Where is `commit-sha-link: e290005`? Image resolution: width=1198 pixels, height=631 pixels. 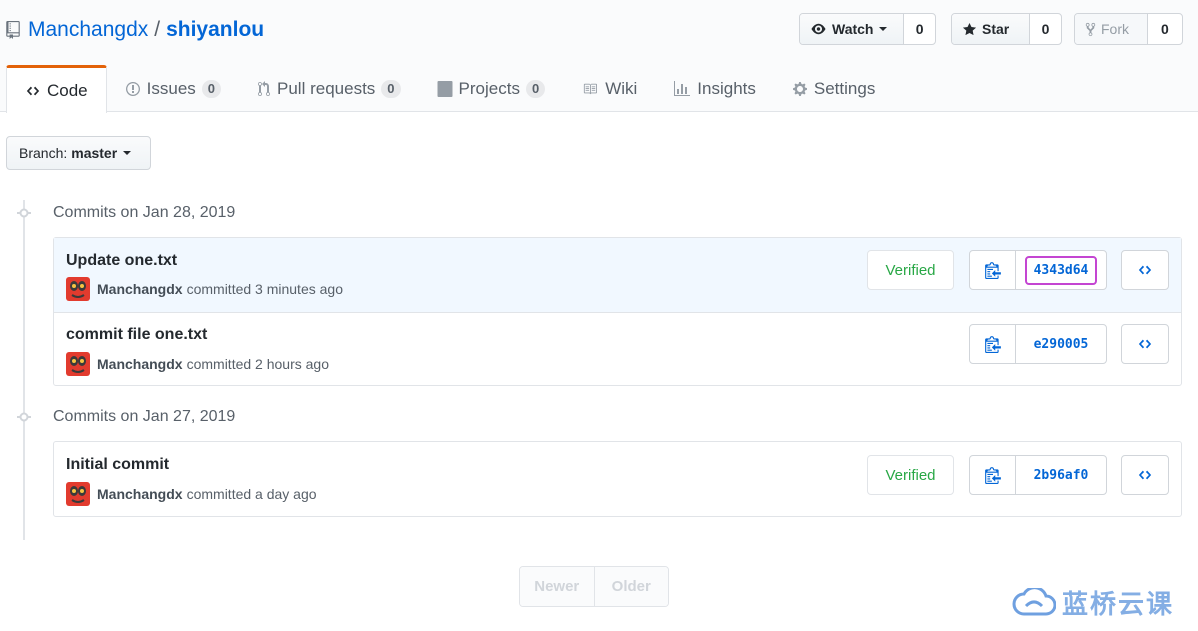 commit-sha-link: e290005 is located at coordinates (1061, 344).